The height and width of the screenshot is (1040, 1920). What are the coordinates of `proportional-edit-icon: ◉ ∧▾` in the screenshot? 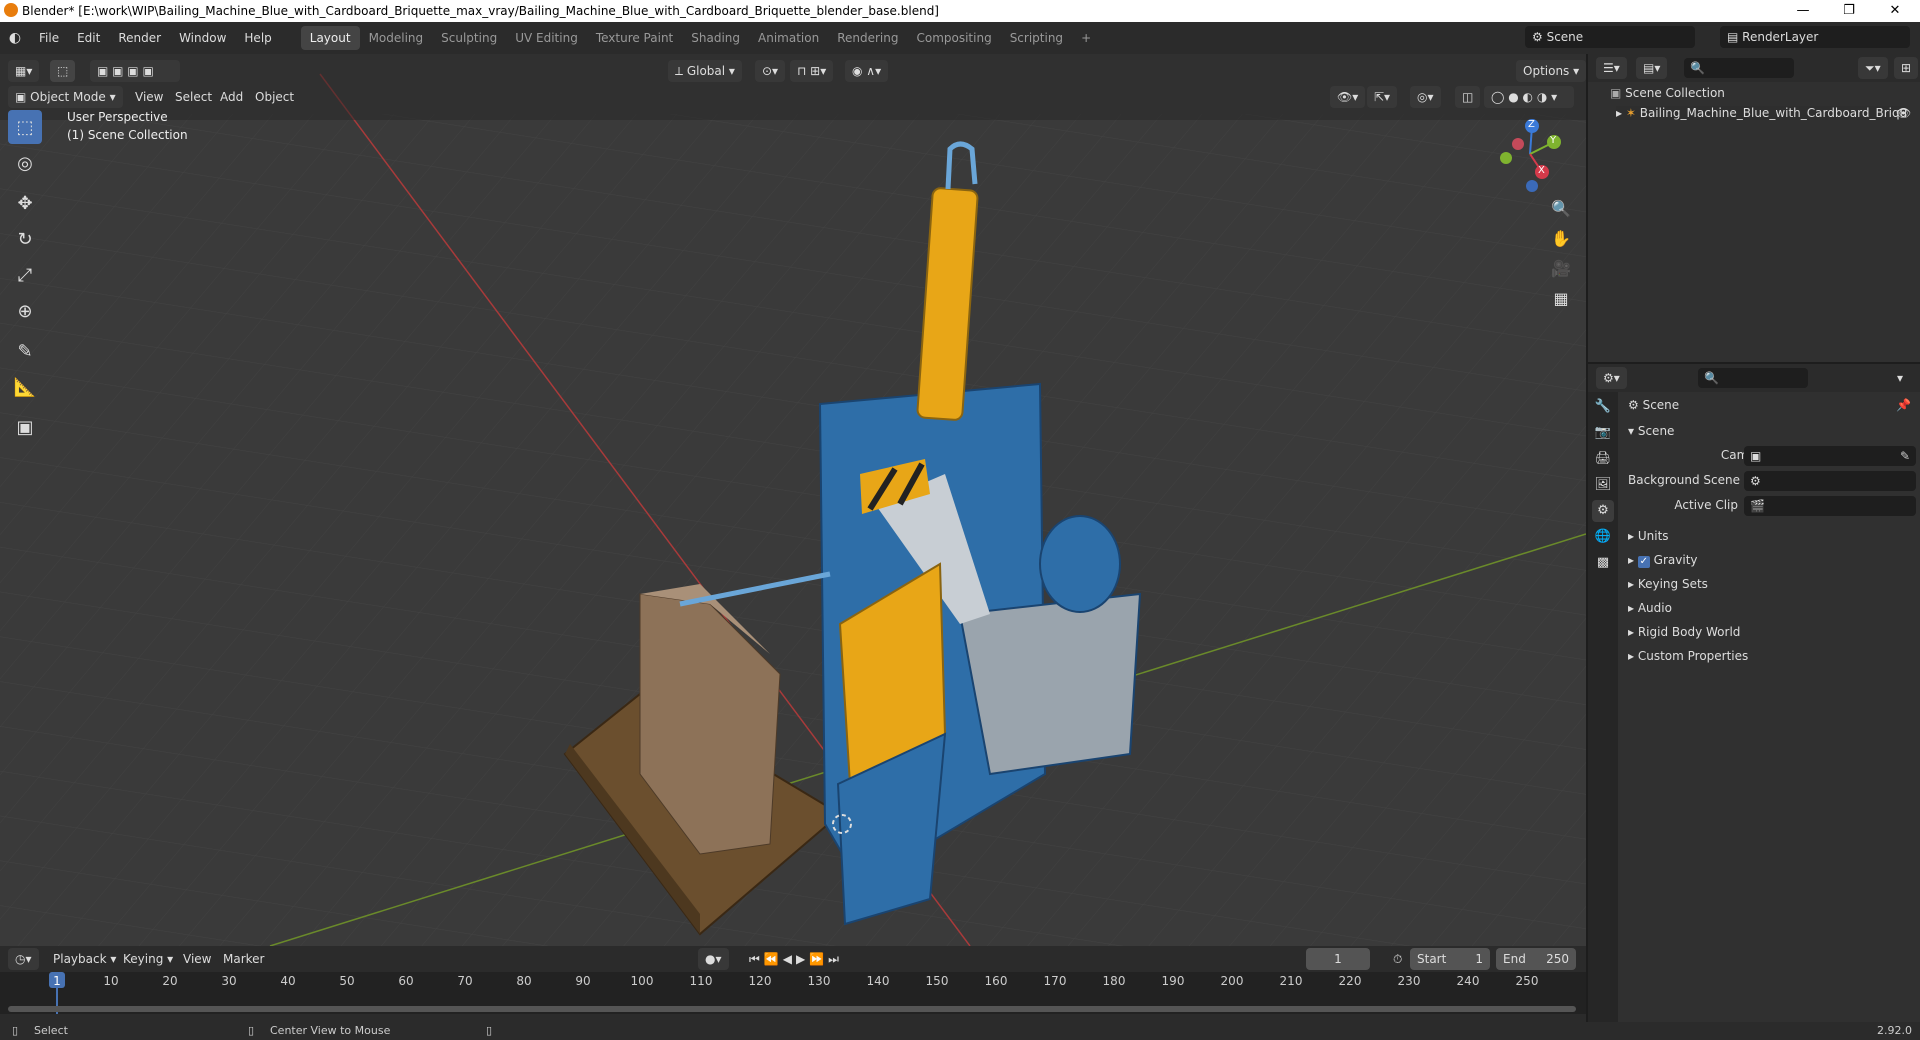 It's located at (867, 71).